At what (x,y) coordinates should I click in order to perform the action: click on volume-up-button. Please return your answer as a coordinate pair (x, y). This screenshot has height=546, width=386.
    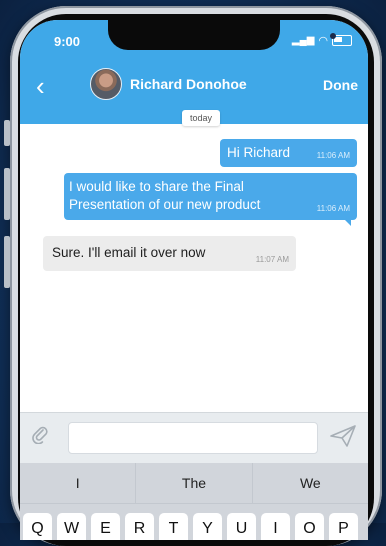
    Looking at the image, I should click on (7, 194).